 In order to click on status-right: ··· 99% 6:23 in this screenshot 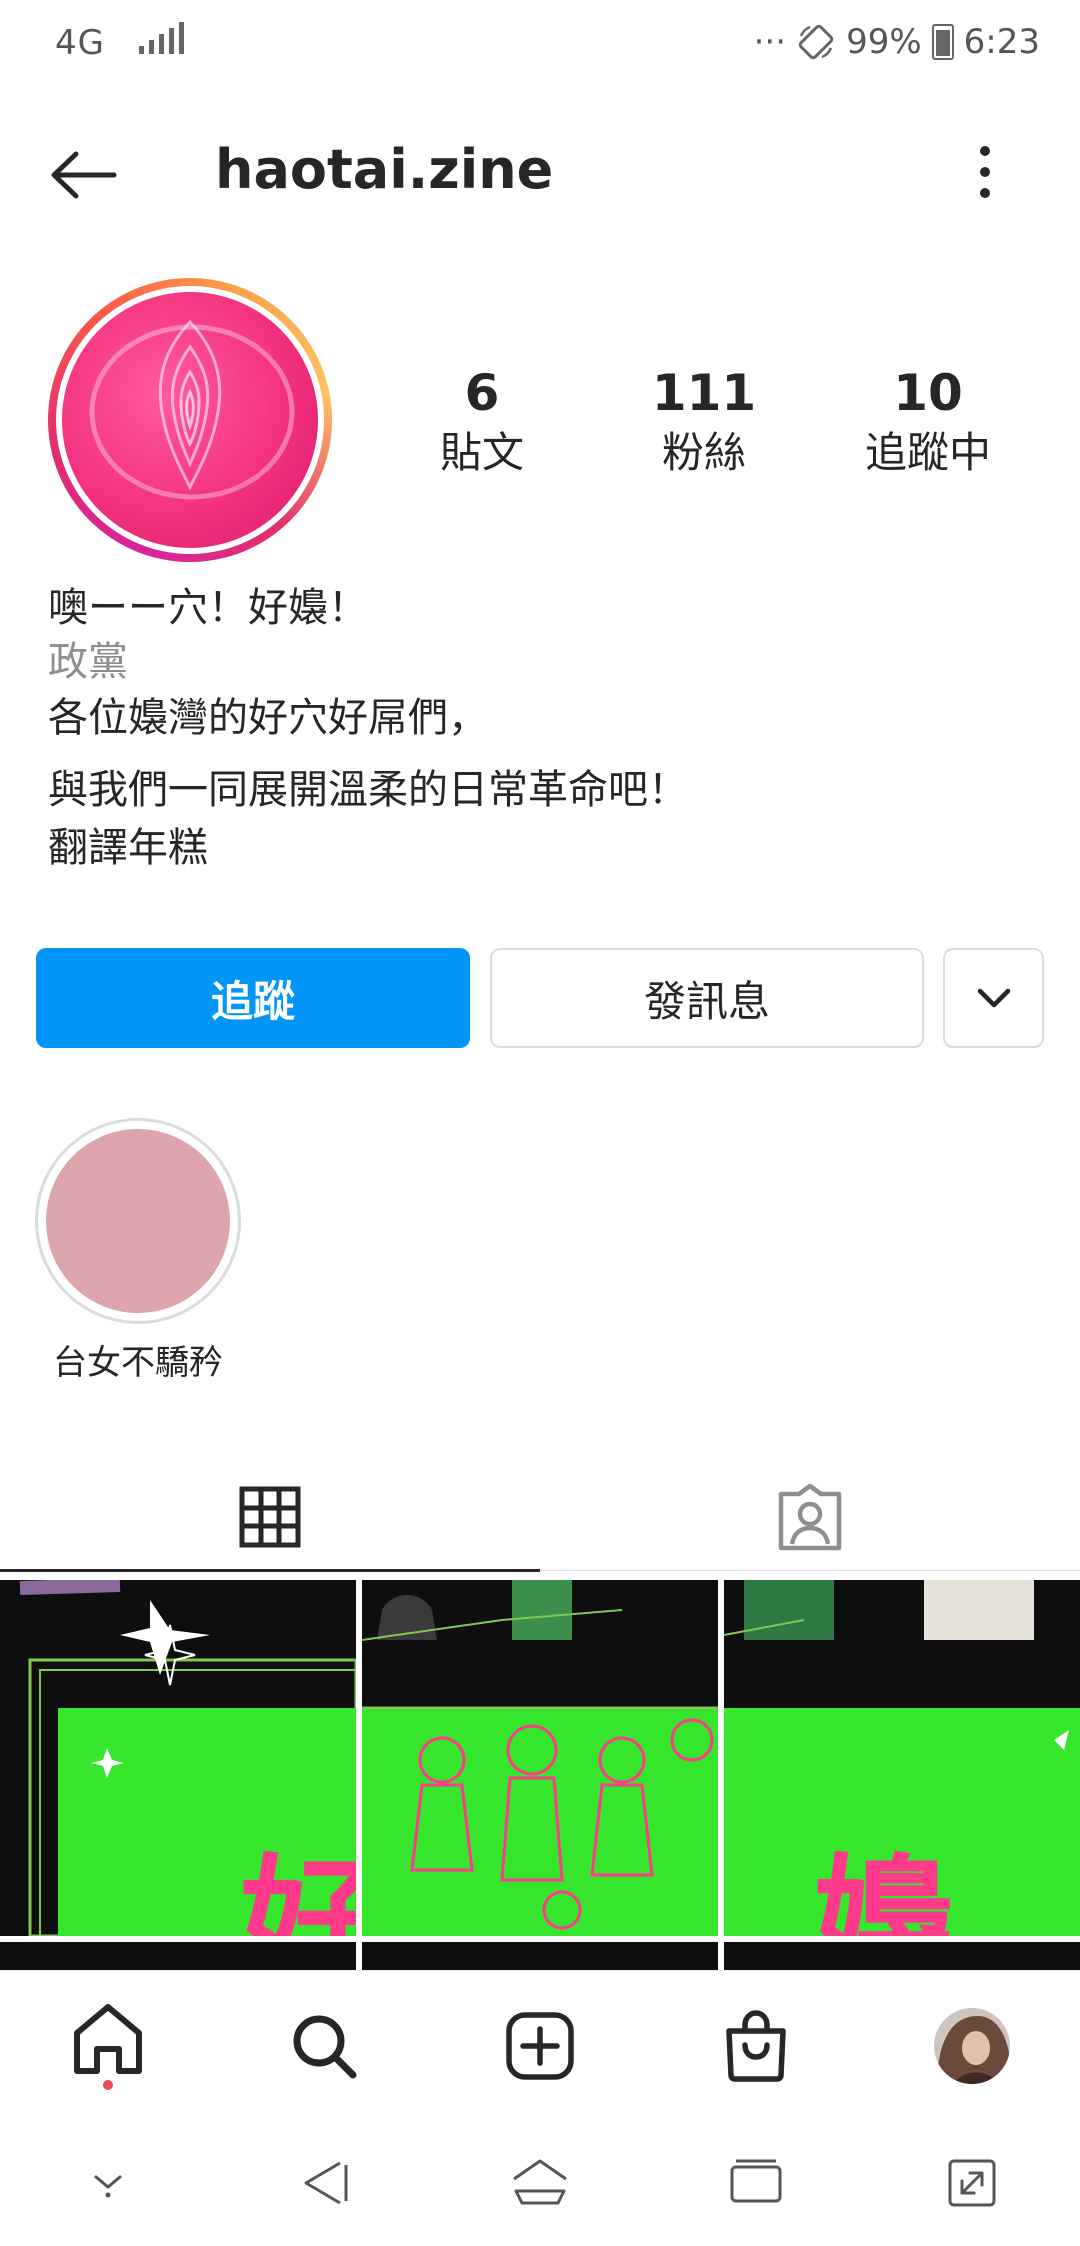, I will do `click(897, 42)`.